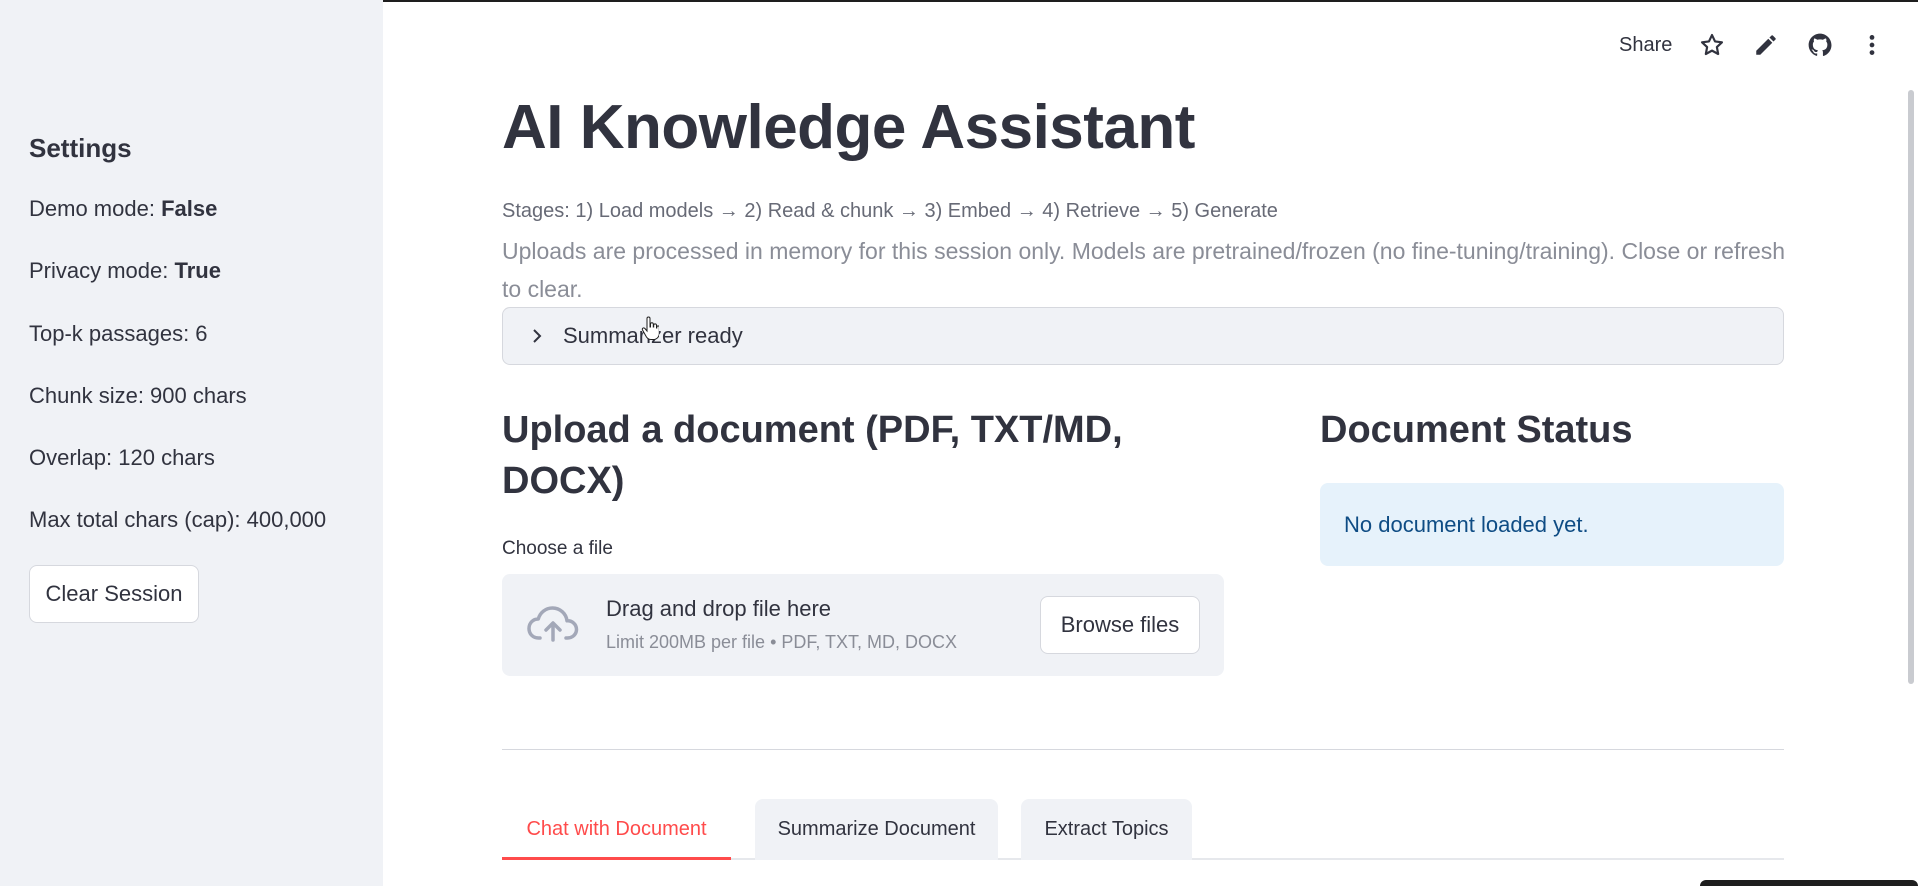 The width and height of the screenshot is (1918, 886). Describe the element at coordinates (1106, 829) in the screenshot. I see `tab-extract-topics: Extract Topics` at that location.